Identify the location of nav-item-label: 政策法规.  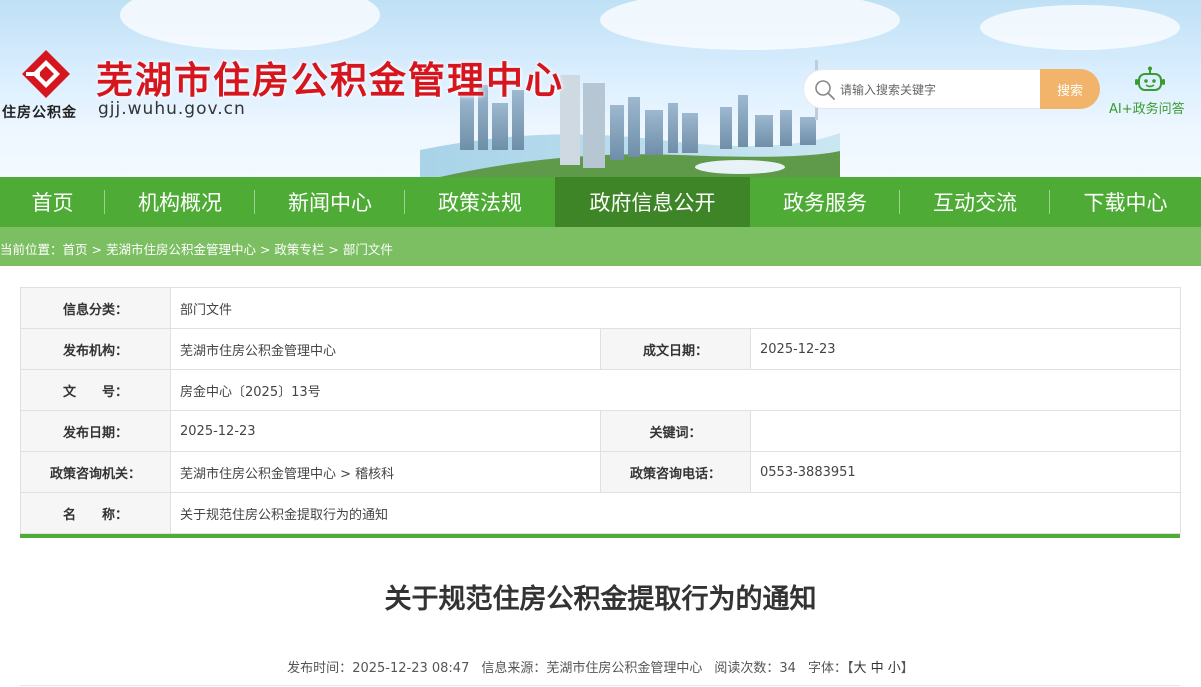
(480, 203).